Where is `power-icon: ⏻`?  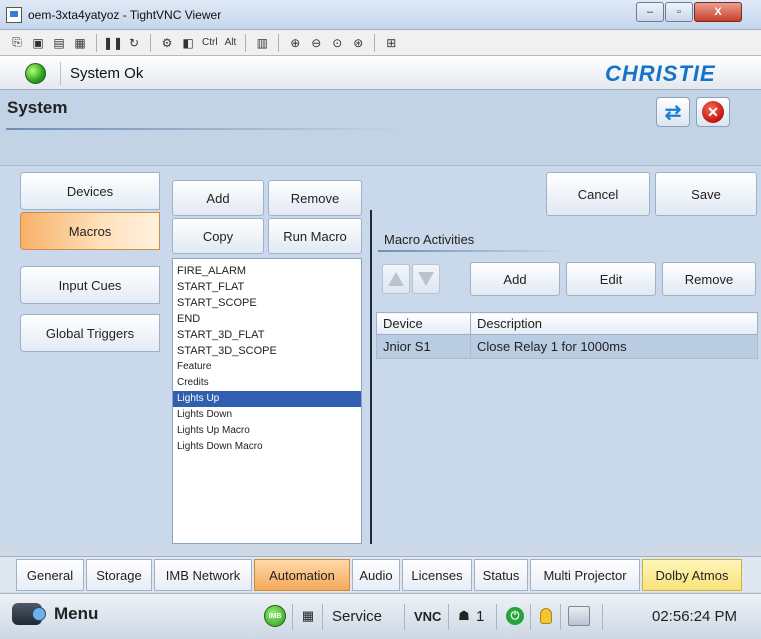 power-icon: ⏻ is located at coordinates (515, 616).